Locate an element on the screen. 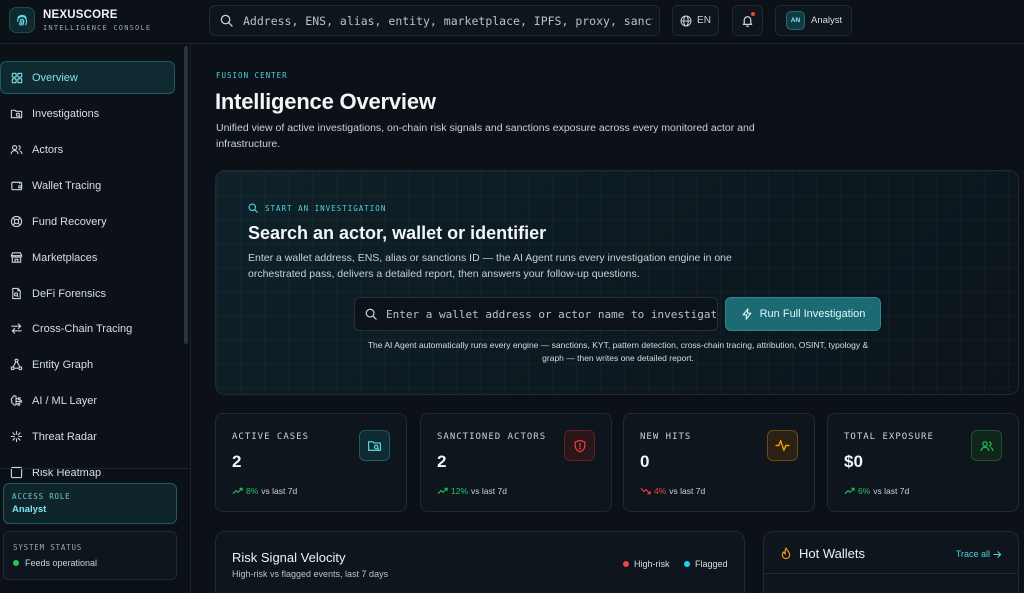 The height and width of the screenshot is (593, 1024). sidebar-item-ai-ml-layer: AI / ML Layer is located at coordinates (87, 400).